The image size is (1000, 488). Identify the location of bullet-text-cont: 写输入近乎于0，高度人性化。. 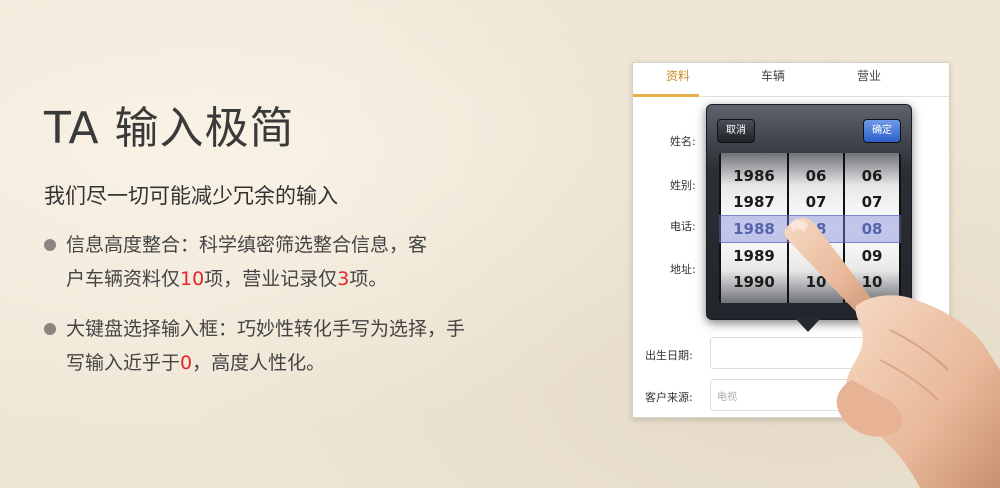
(196, 363).